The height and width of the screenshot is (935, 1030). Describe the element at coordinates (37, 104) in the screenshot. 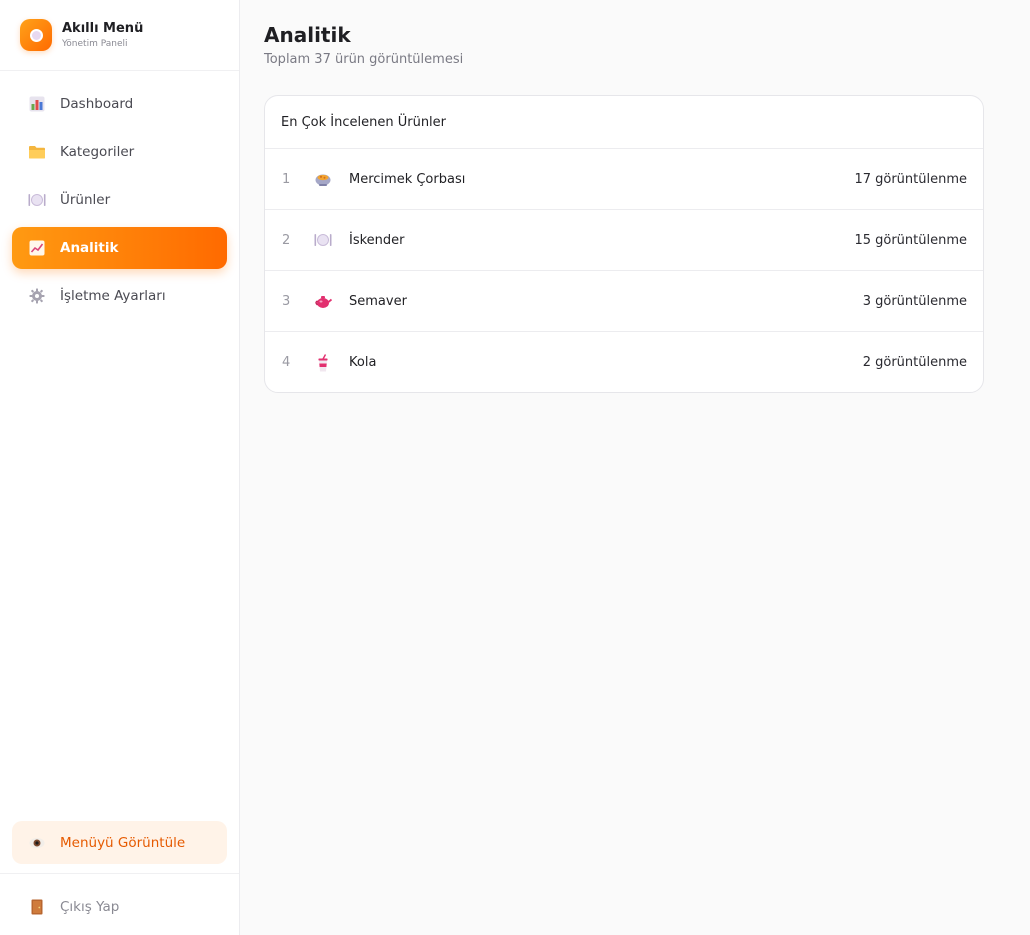

I see `bar-chart-icon` at that location.